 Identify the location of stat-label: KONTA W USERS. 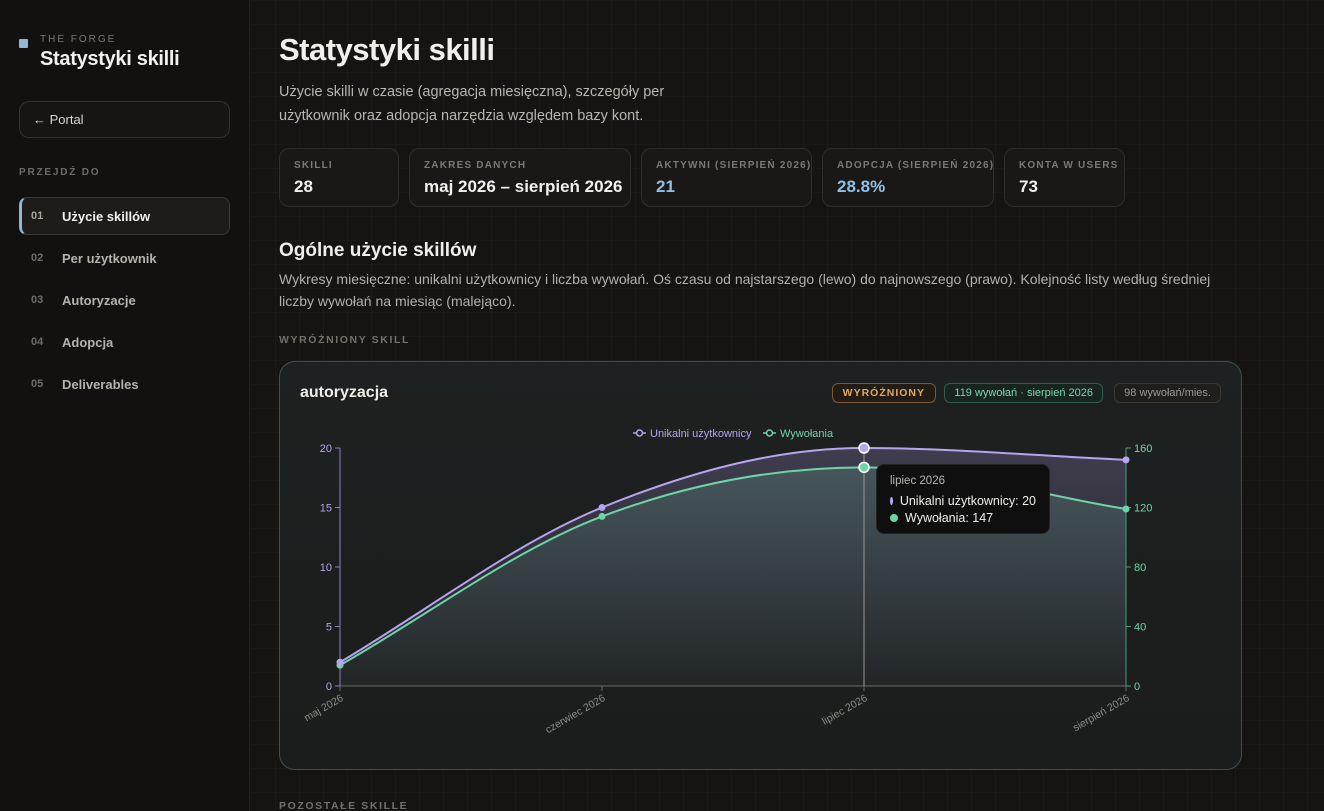
(1069, 165).